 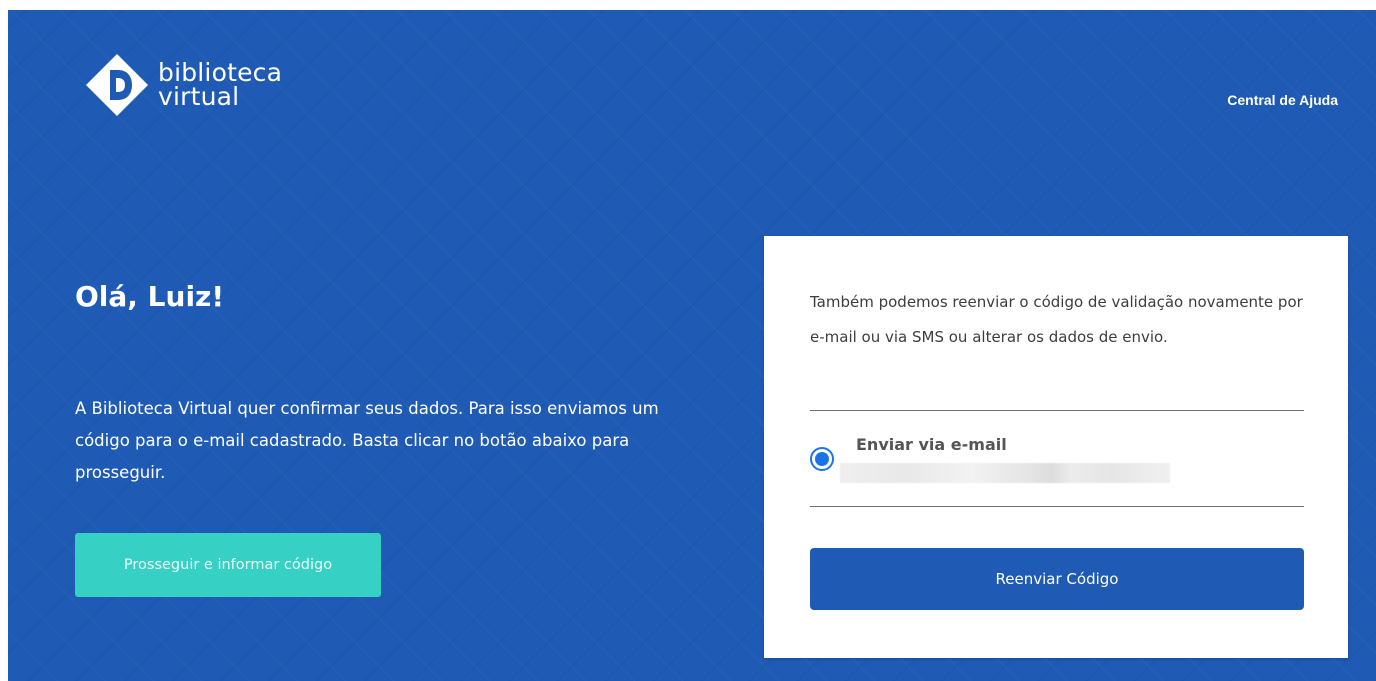 What do you see at coordinates (822, 459) in the screenshot?
I see `send-via-email-radio` at bounding box center [822, 459].